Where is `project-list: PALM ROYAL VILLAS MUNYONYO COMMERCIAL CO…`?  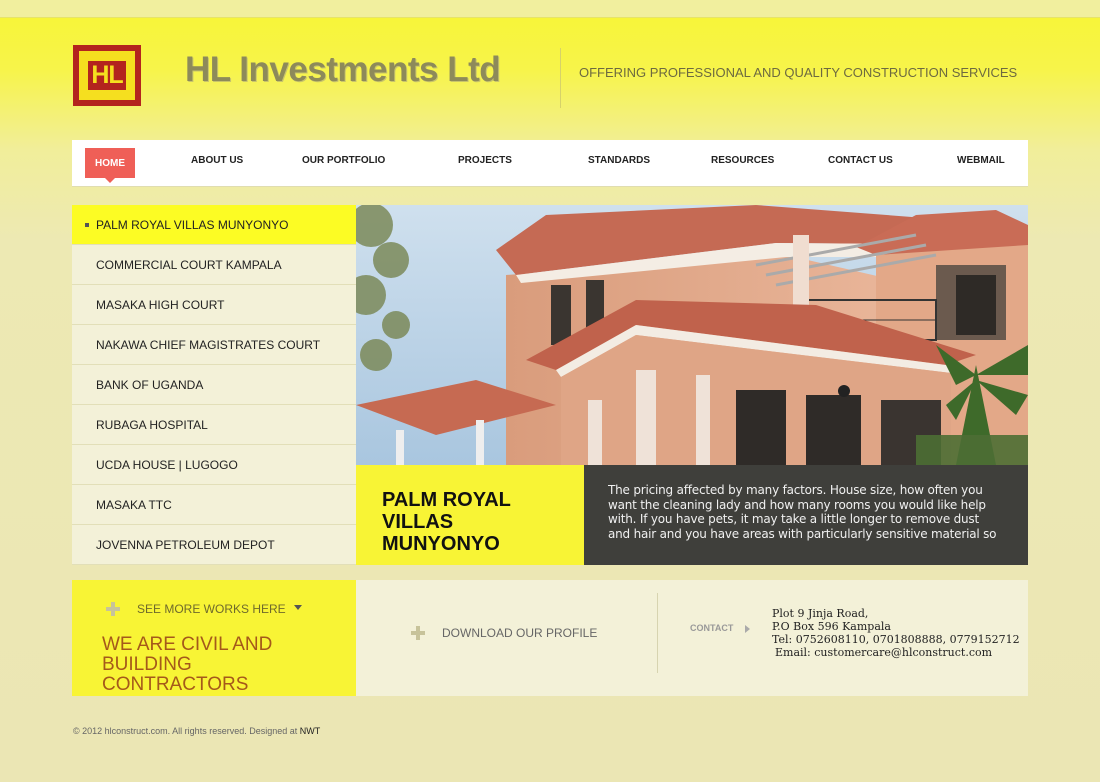 project-list: PALM ROYAL VILLAS MUNYONYO COMMERCIAL CO… is located at coordinates (217, 385).